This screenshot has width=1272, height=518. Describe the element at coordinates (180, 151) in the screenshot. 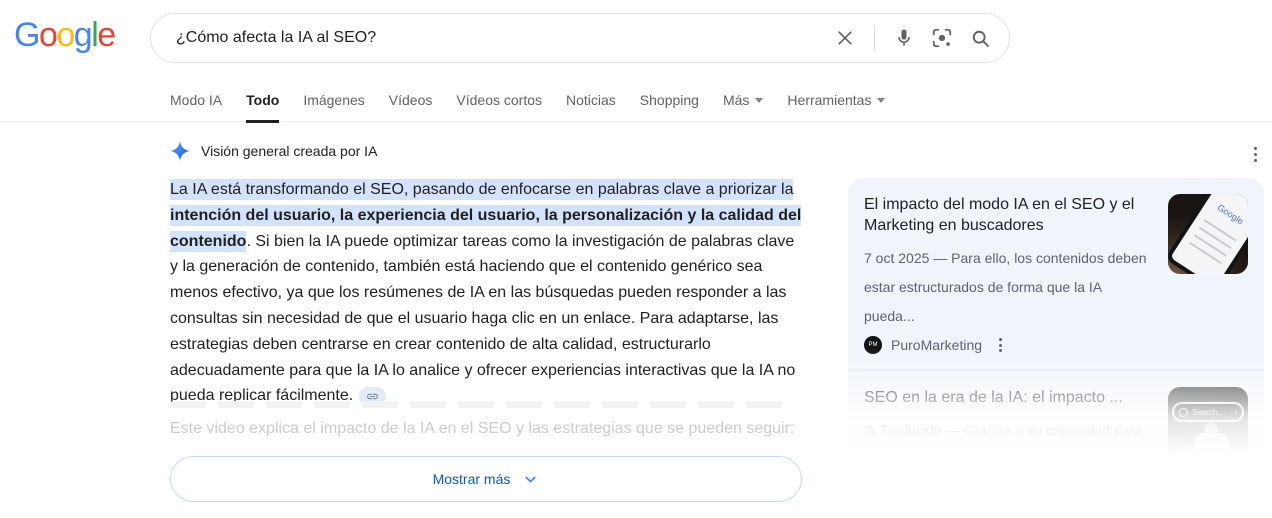

I see `ai-sparkle-icon` at that location.